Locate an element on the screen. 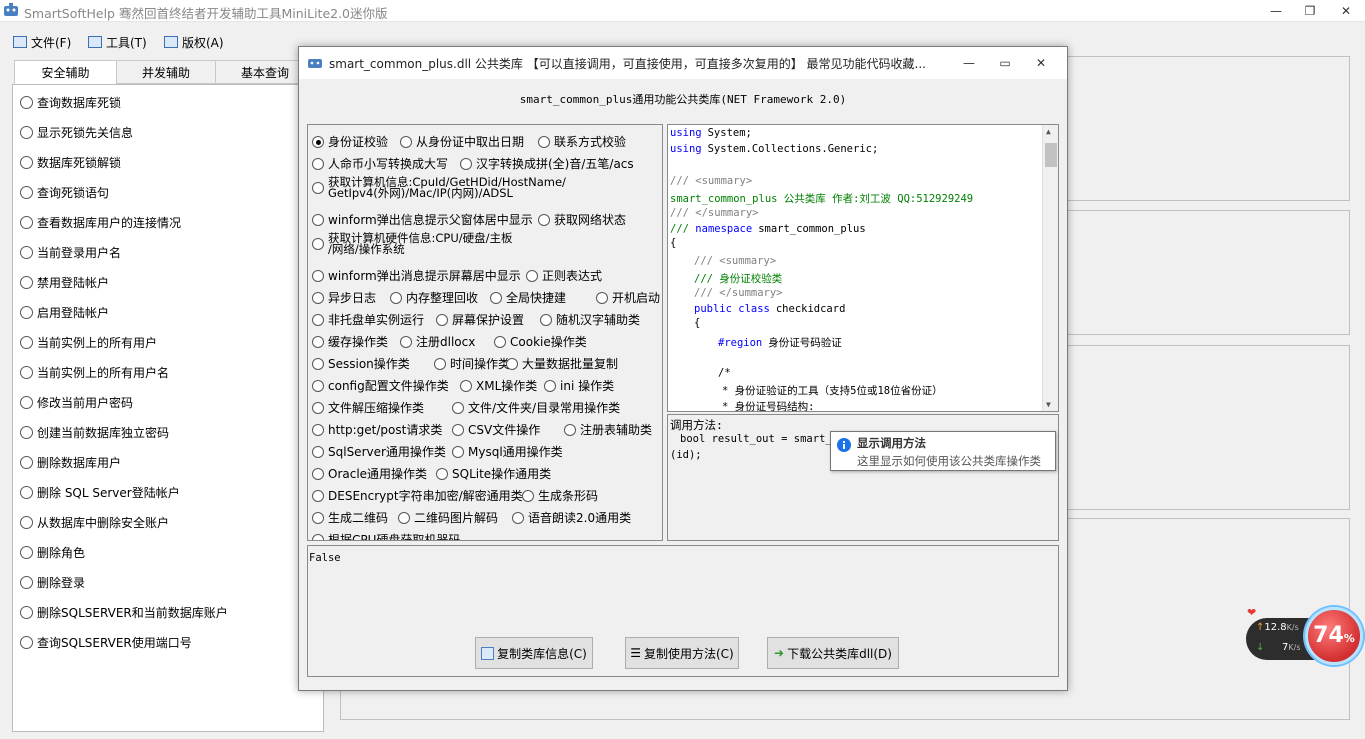  function-option-6-3: 开机启动 is located at coordinates (628, 297).